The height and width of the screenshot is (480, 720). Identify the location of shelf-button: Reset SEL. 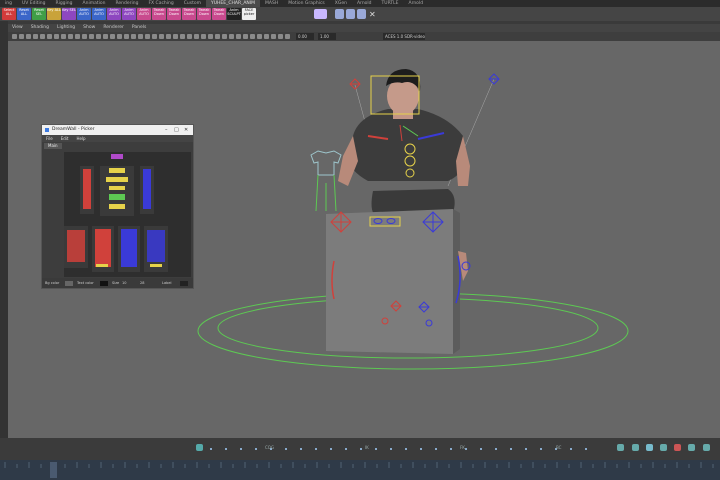
(39, 14).